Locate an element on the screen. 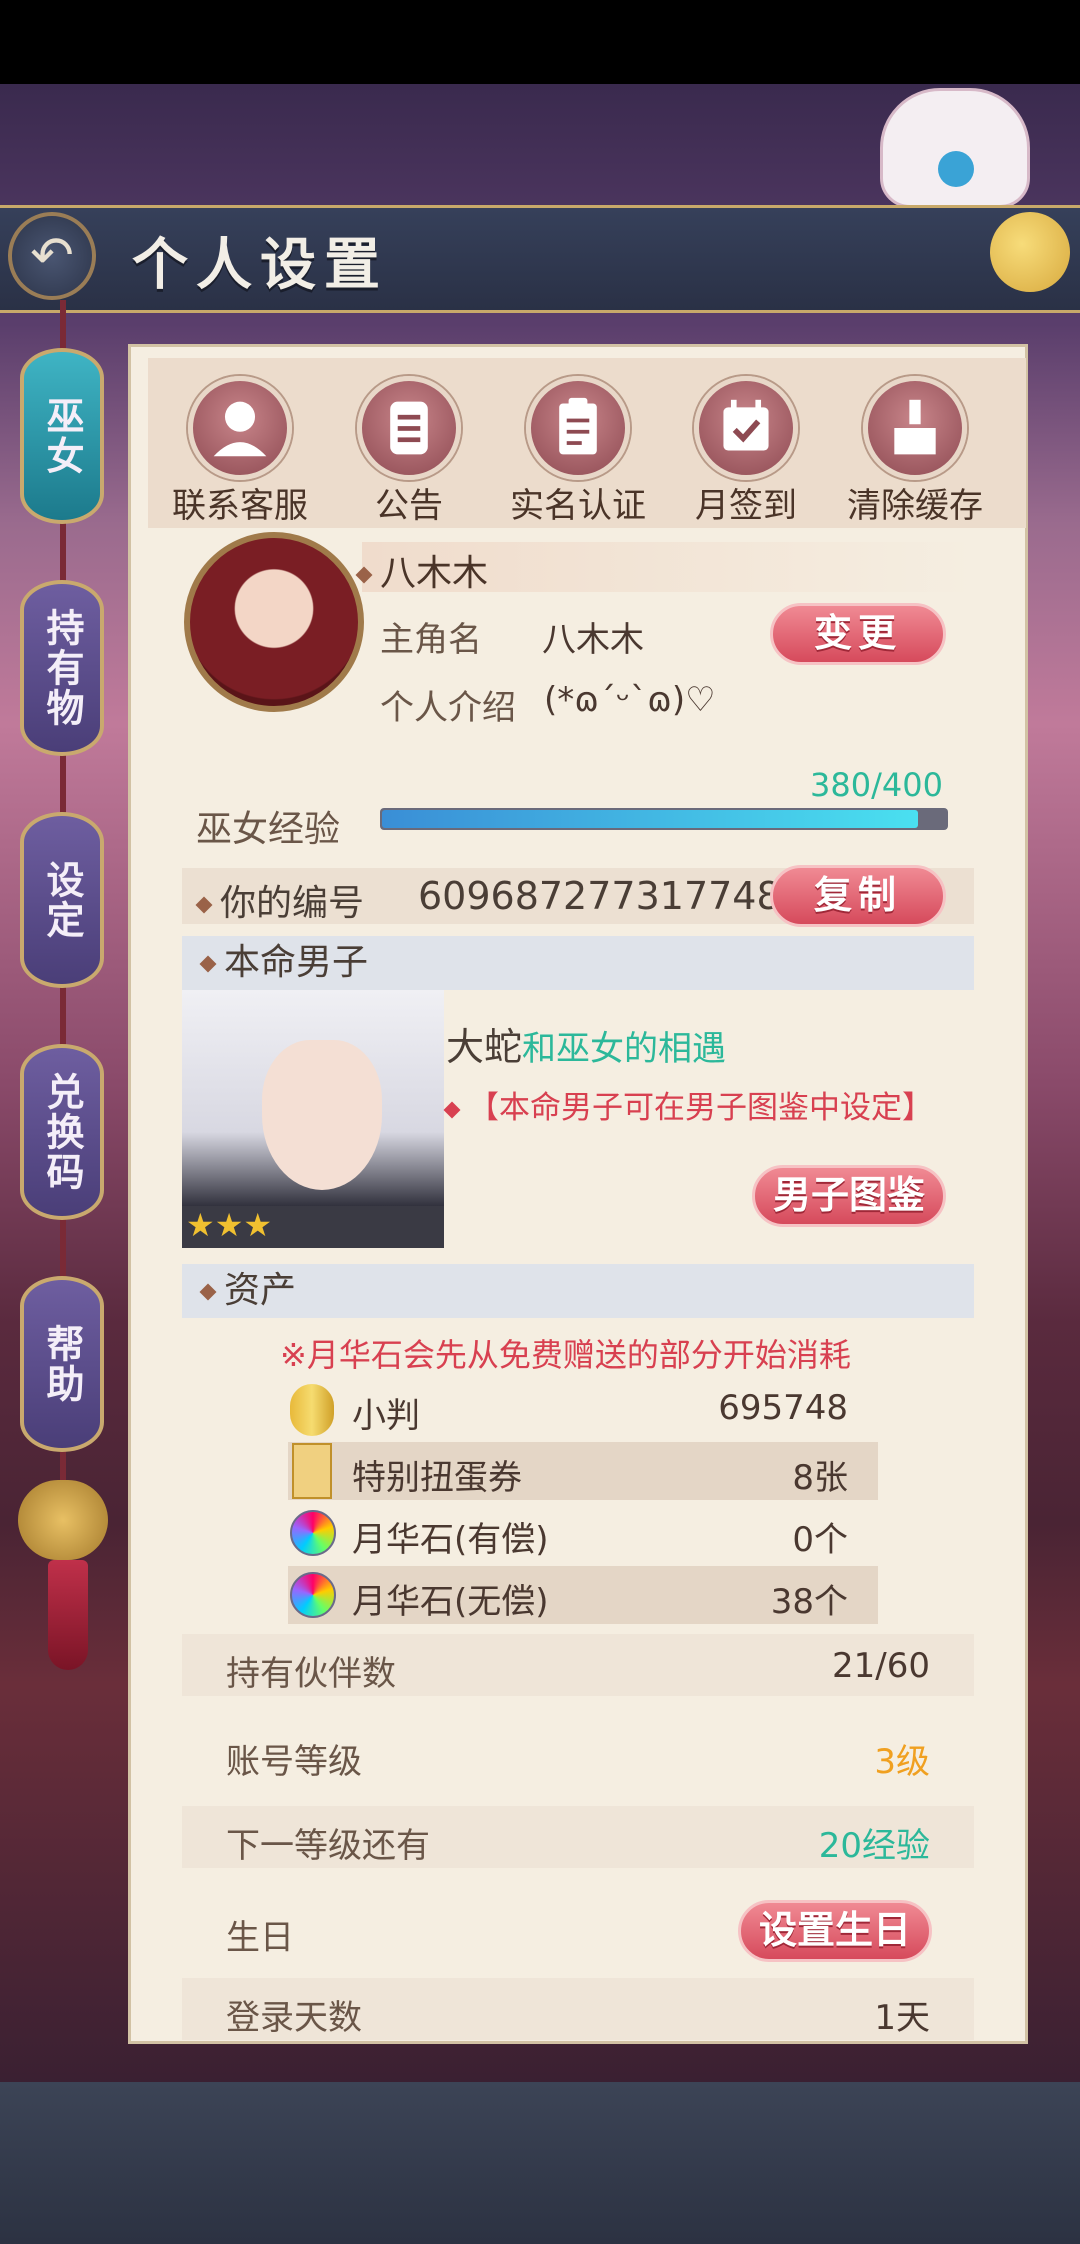  clear-cache-label: 清除缓存 is located at coordinates (915, 506).